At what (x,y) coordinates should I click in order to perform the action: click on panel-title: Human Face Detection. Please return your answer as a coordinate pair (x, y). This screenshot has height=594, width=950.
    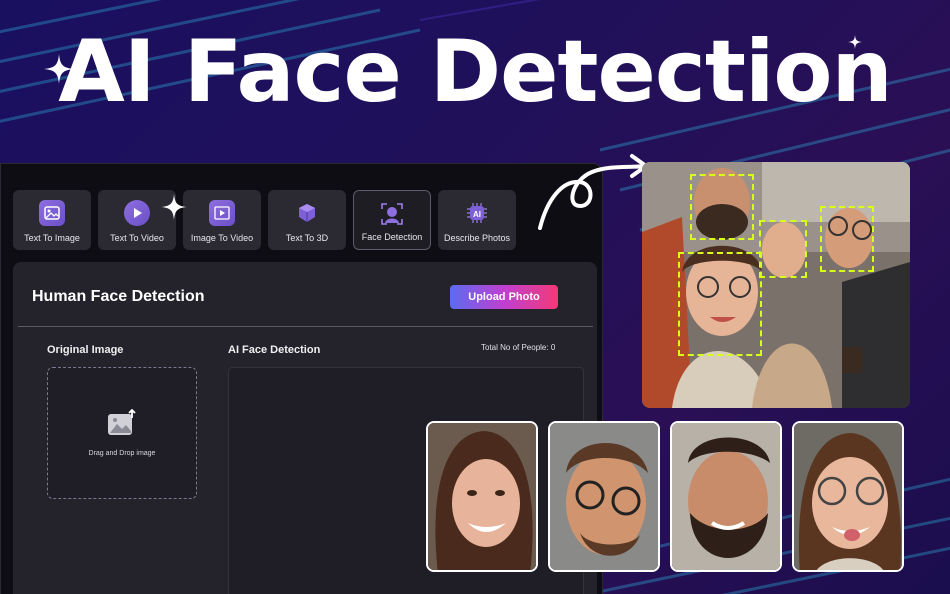
    Looking at the image, I should click on (118, 296).